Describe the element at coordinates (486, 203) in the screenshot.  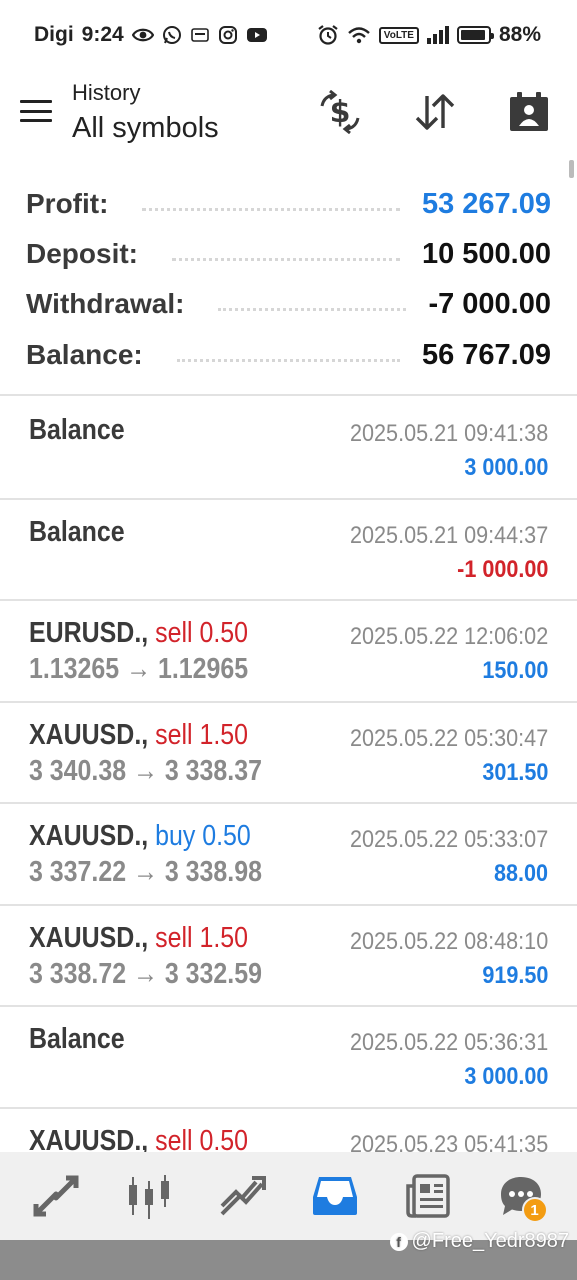
I see `profit-value: 53 267.09` at that location.